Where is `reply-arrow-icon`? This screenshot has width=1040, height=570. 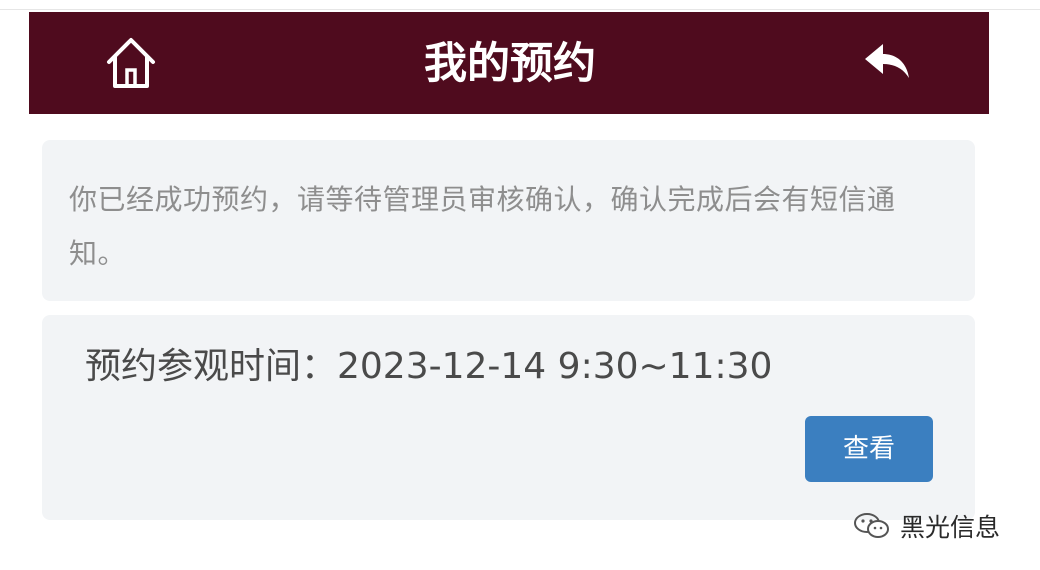 reply-arrow-icon is located at coordinates (887, 61).